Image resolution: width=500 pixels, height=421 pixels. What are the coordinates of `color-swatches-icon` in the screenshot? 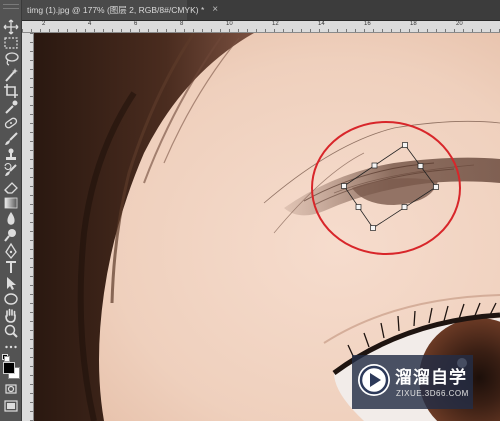 It's located at (11, 370).